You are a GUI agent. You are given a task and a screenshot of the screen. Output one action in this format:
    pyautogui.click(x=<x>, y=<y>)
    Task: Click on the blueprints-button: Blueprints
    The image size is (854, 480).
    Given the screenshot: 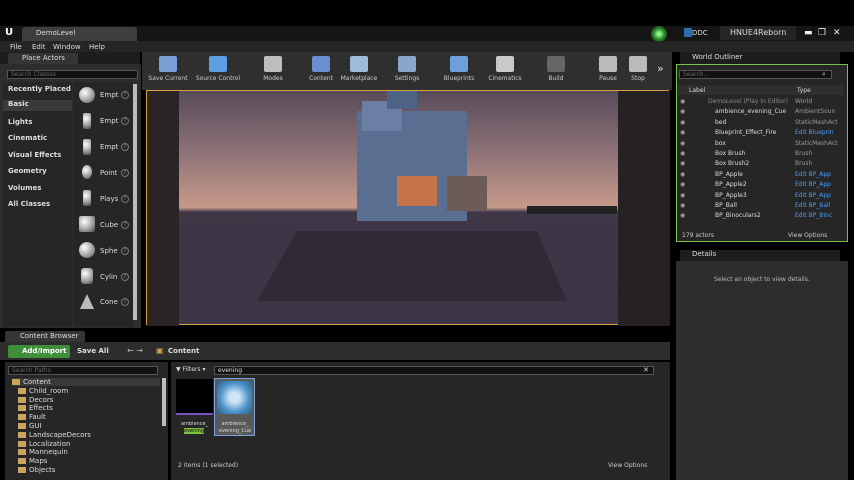 What is the action you would take?
    pyautogui.click(x=459, y=69)
    